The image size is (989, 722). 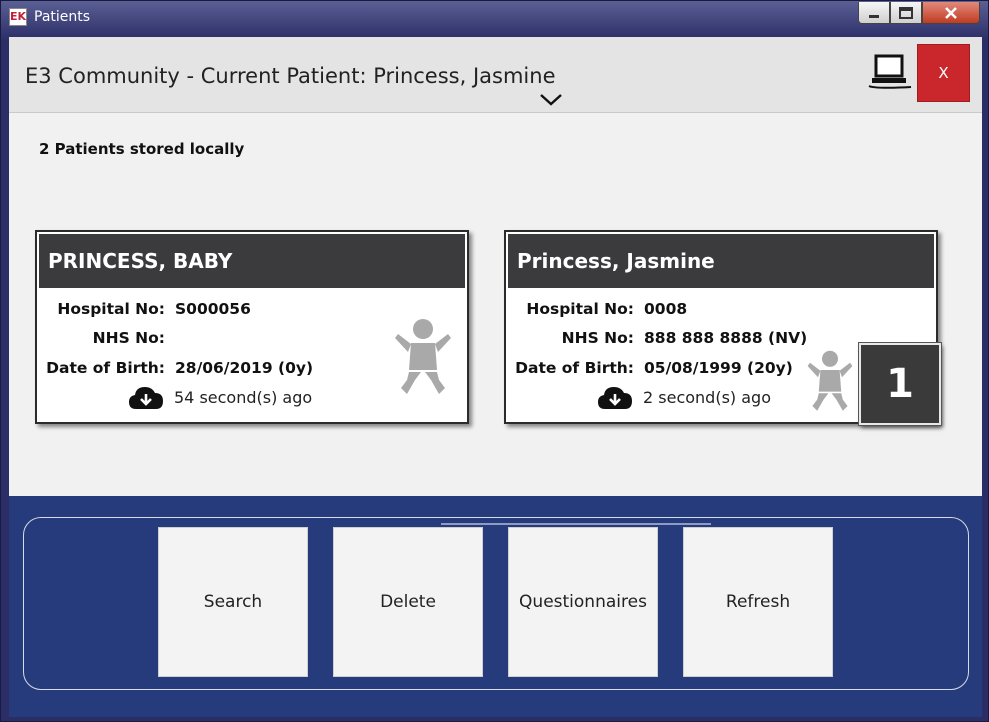 What do you see at coordinates (718, 368) in the screenshot?
I see `dob-value: 05/08/1999 (20y)` at bounding box center [718, 368].